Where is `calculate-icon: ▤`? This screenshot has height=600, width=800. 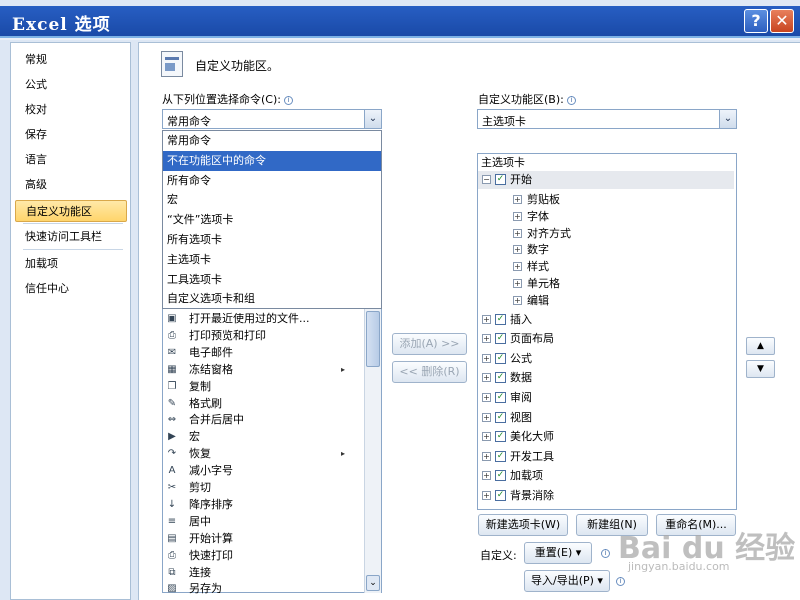 calculate-icon: ▤ is located at coordinates (172, 538).